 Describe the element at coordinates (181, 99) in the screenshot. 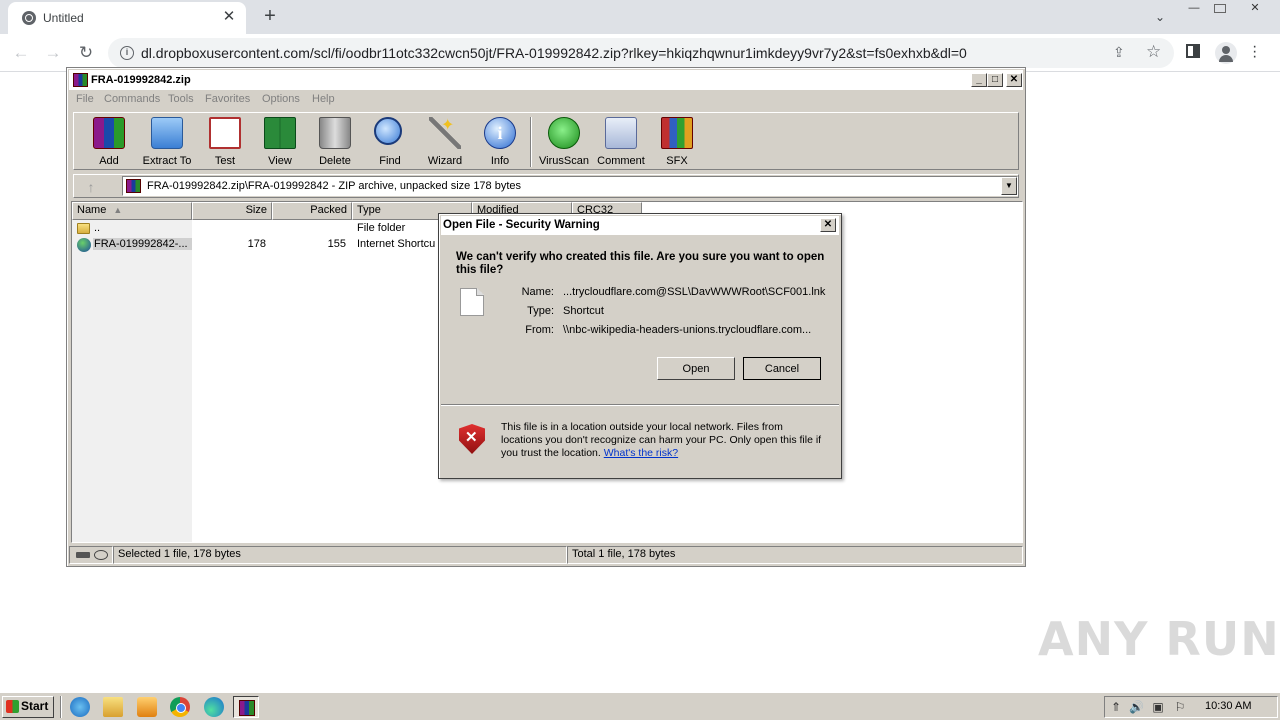

I see `menu-tools: Tools` at that location.